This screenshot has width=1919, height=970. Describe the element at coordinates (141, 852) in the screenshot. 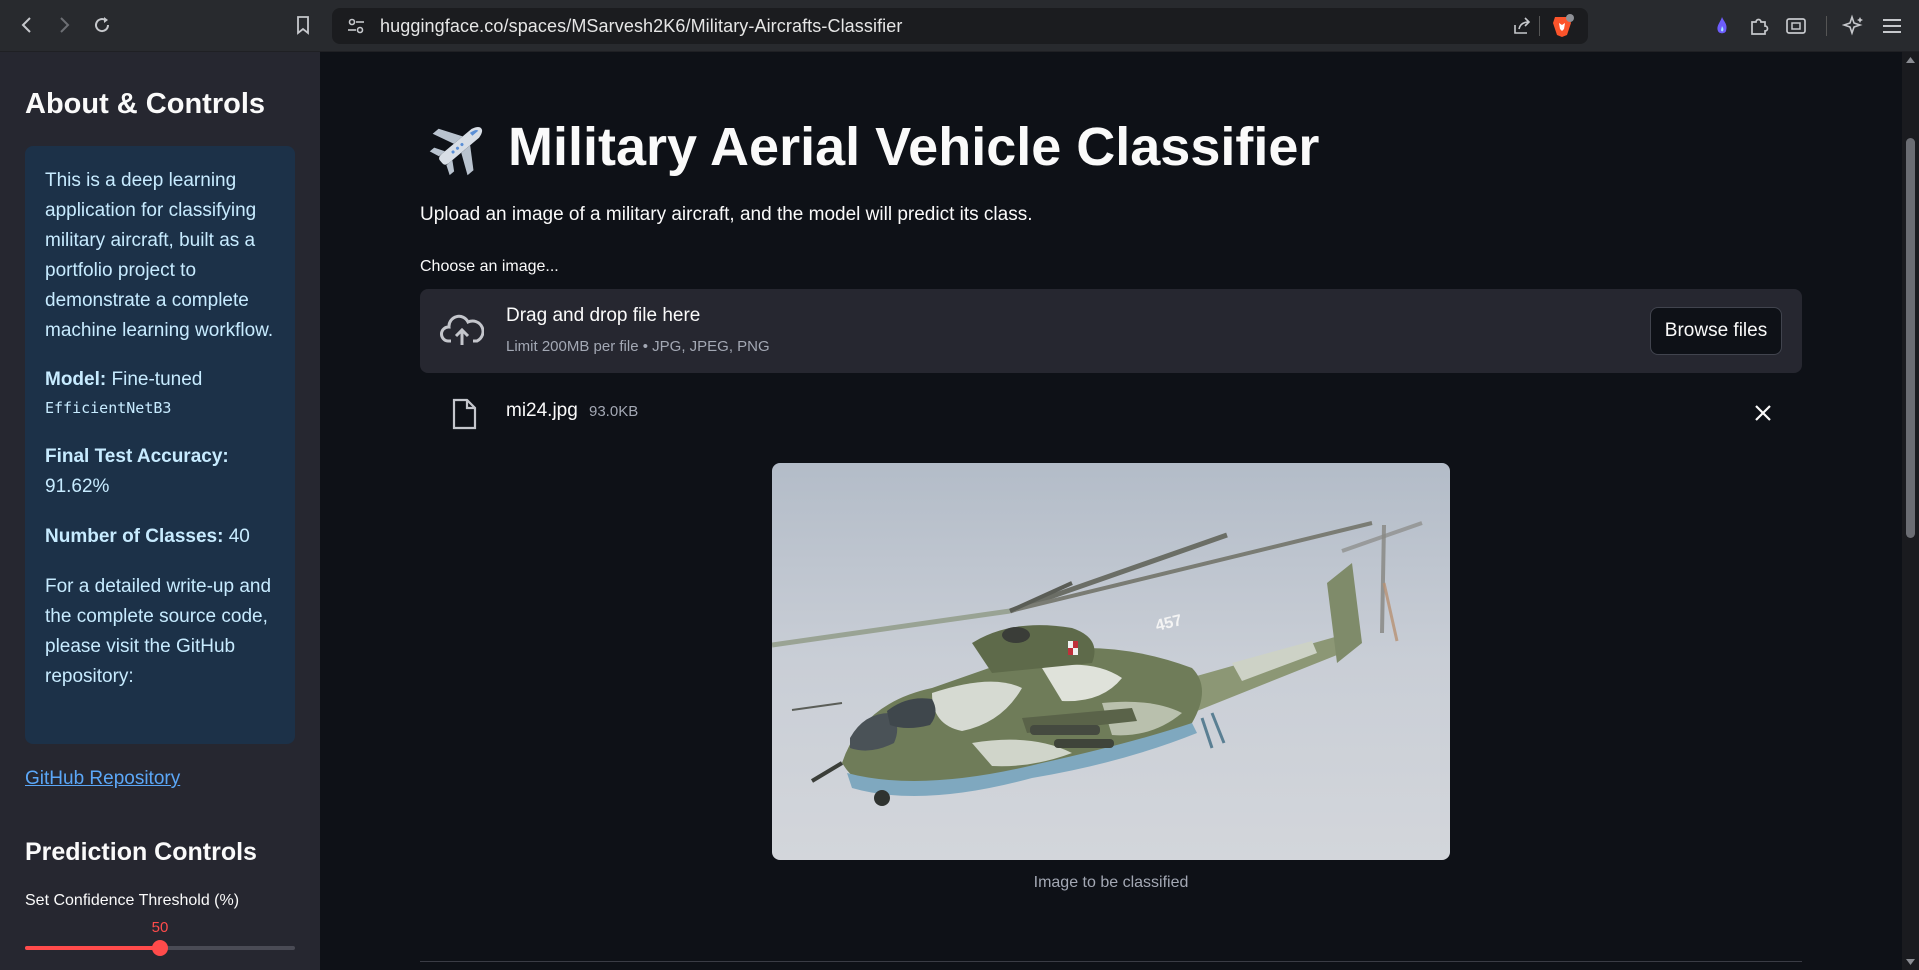

I see `prediction-controls-title: Prediction Controls` at that location.